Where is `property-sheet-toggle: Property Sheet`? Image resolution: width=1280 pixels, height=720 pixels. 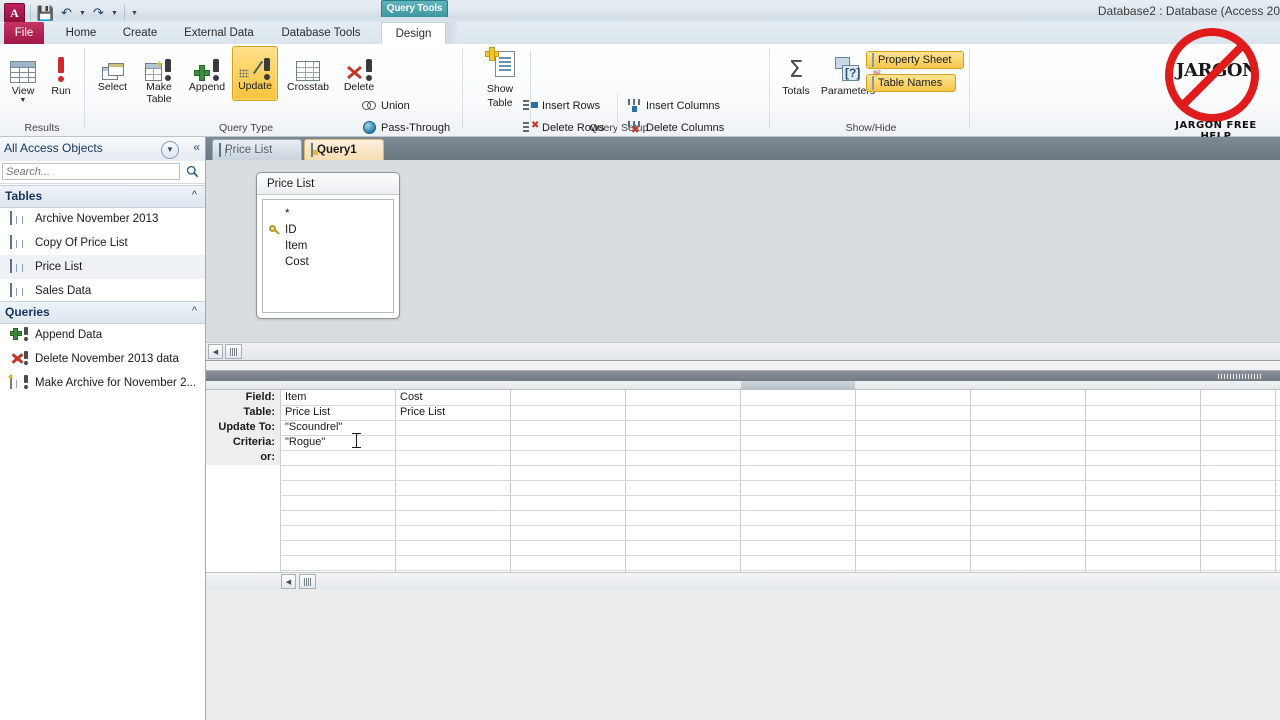 property-sheet-toggle: Property Sheet is located at coordinates (915, 60).